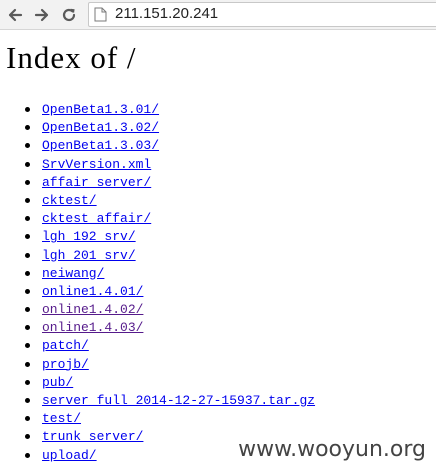  Describe the element at coordinates (157, 345) in the screenshot. I see `list-item: patch/` at that location.